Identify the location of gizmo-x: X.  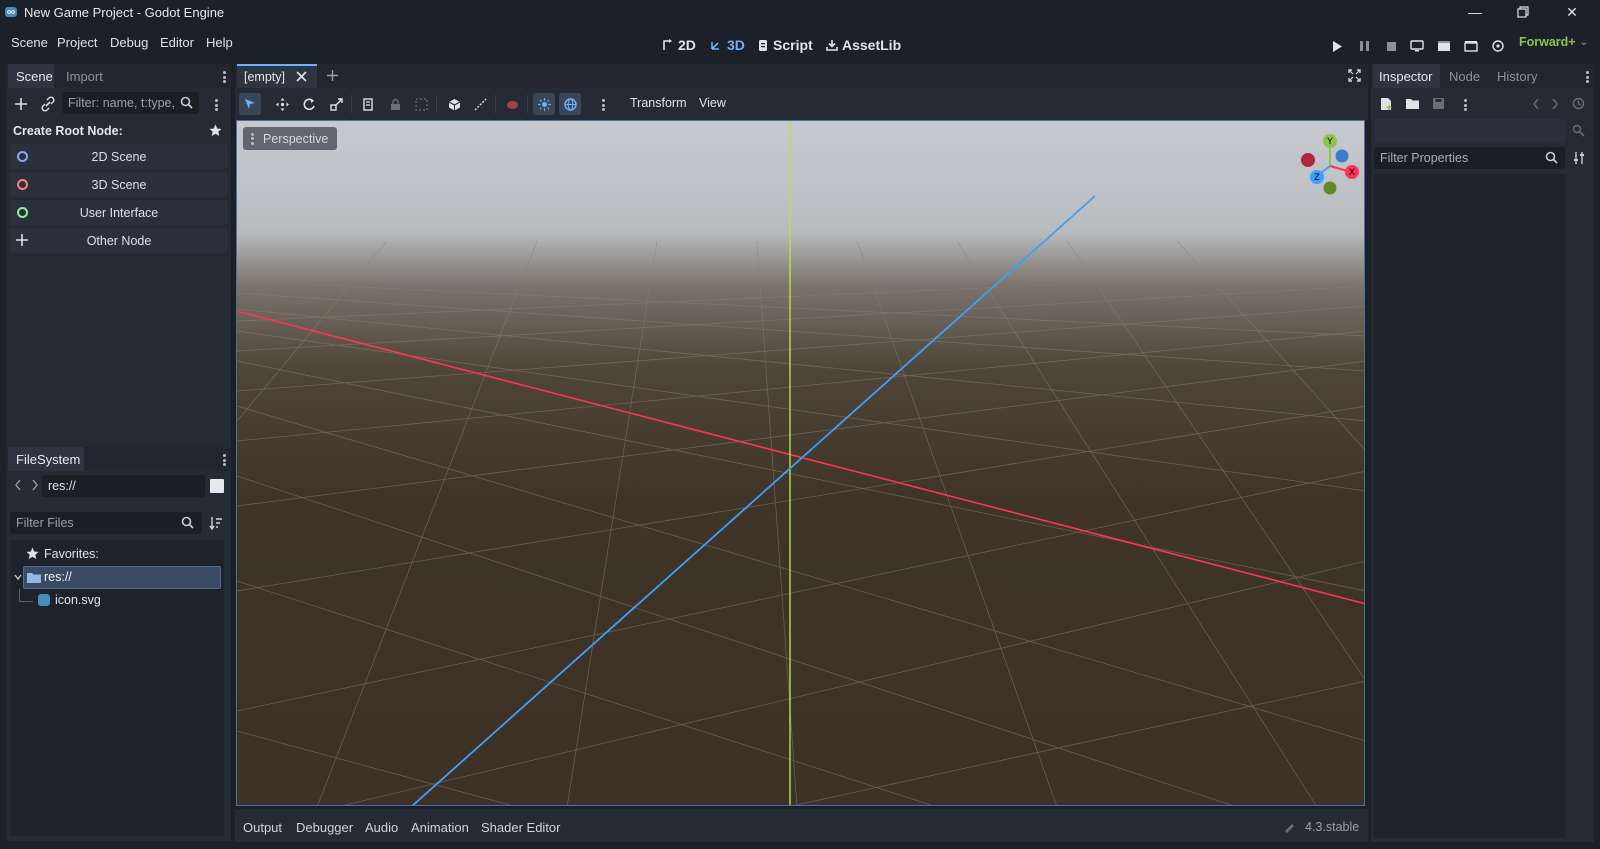
(1352, 172).